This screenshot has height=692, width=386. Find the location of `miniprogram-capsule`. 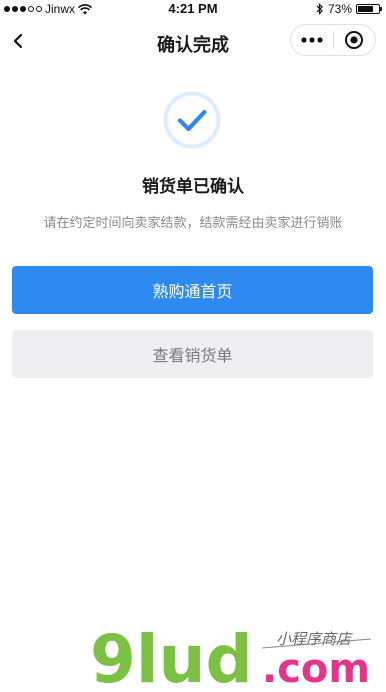

miniprogram-capsule is located at coordinates (333, 40).